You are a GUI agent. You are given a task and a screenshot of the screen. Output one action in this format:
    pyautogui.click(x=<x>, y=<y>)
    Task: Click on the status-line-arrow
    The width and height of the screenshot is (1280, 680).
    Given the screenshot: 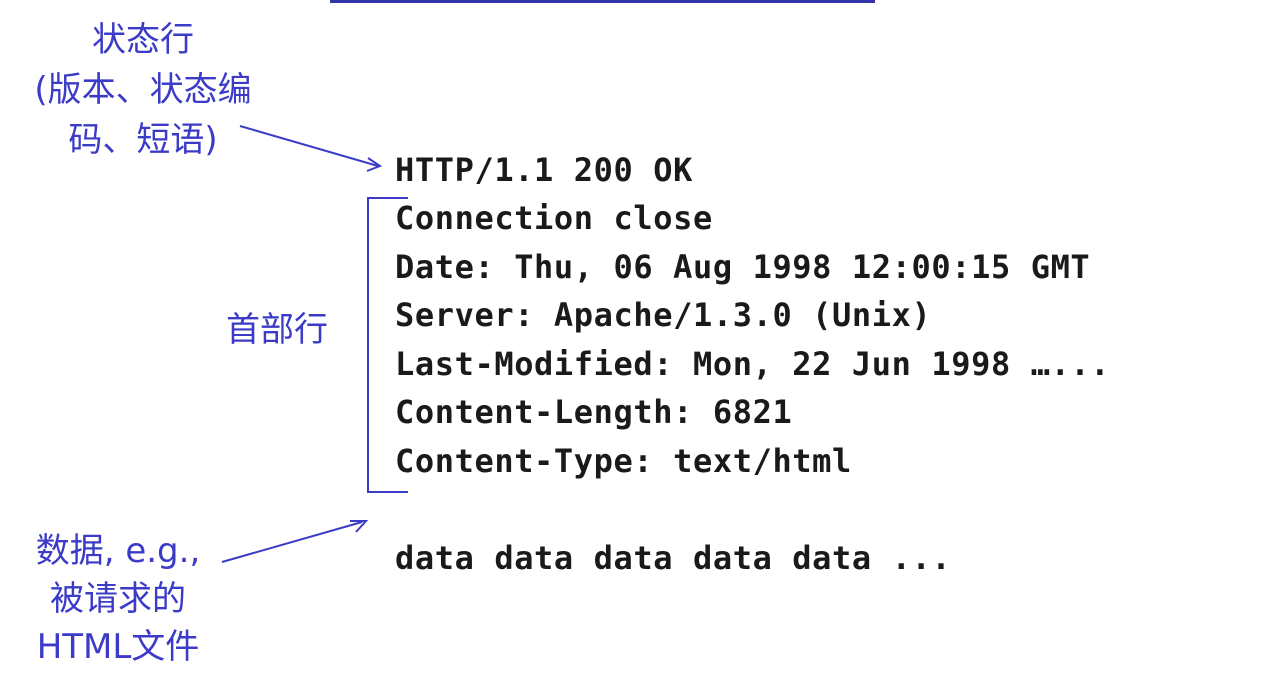 What is the action you would take?
    pyautogui.click(x=309, y=146)
    